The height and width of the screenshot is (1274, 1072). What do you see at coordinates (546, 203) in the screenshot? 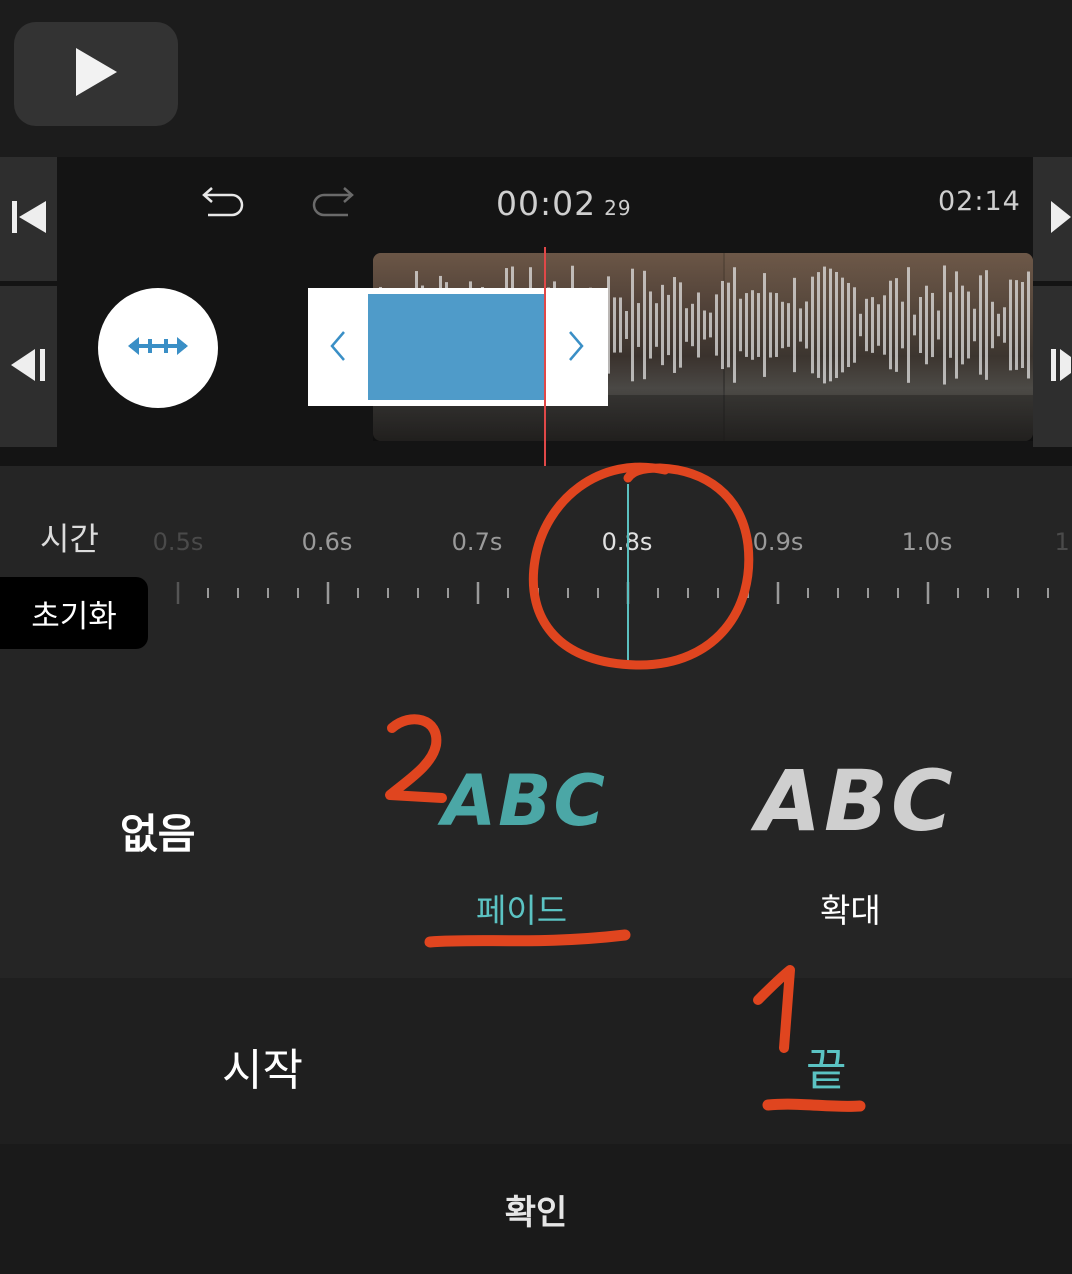
I see `timecode-main: 00:02` at bounding box center [546, 203].